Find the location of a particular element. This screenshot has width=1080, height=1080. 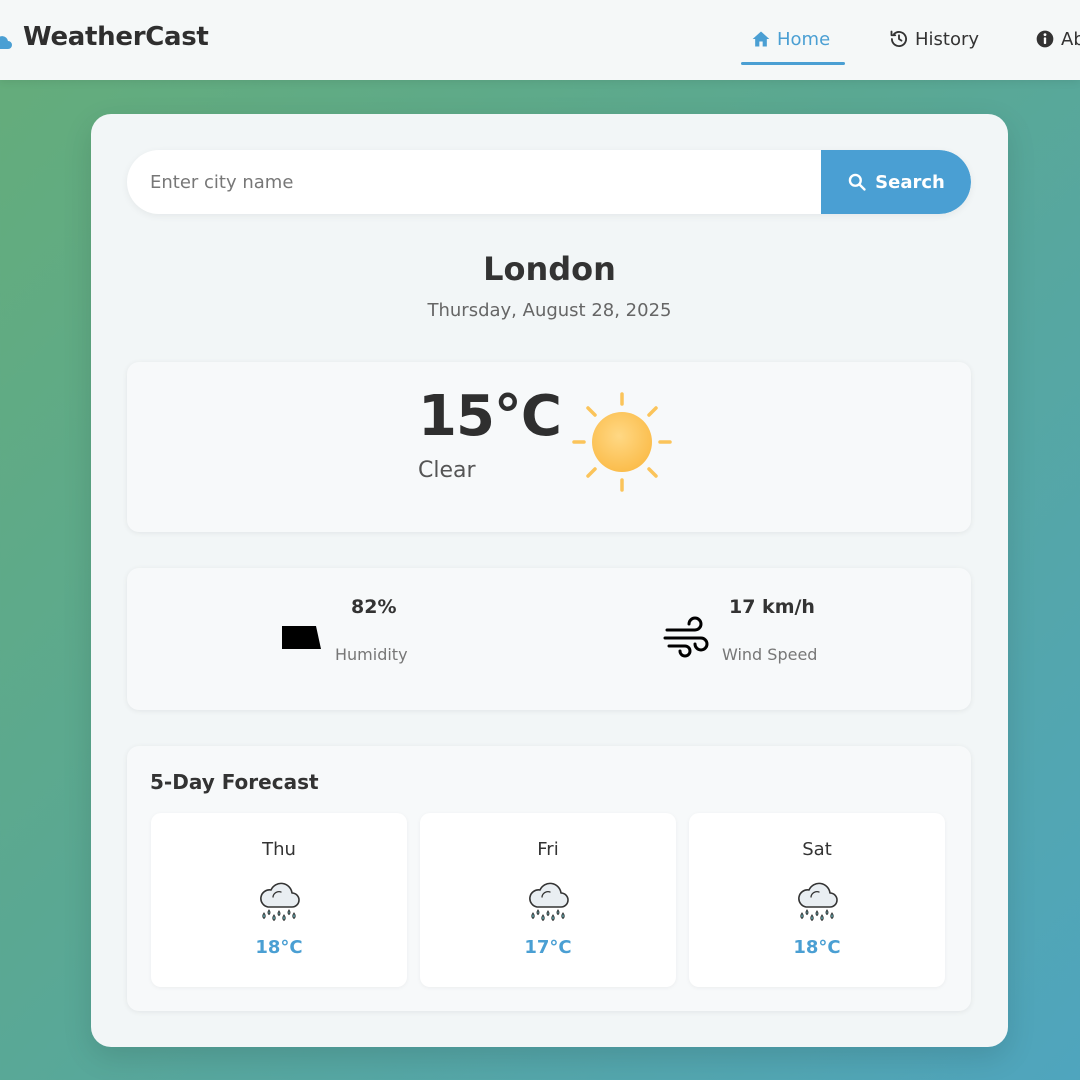

current-temperature: 15°C is located at coordinates (490, 416).